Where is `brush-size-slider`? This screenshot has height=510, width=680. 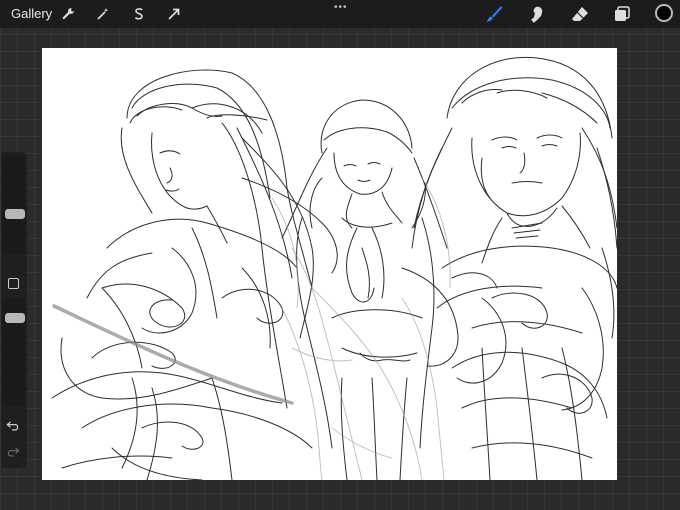 brush-size-slider is located at coordinates (14, 205).